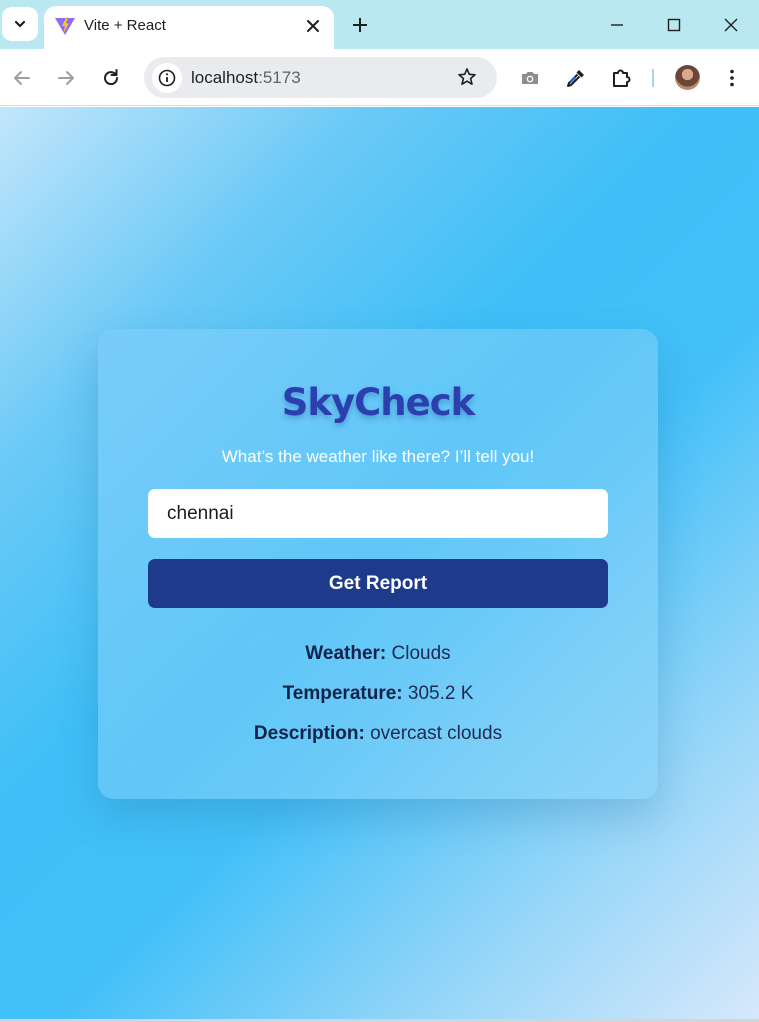 The width and height of the screenshot is (759, 1022). I want to click on city-input, so click(378, 513).